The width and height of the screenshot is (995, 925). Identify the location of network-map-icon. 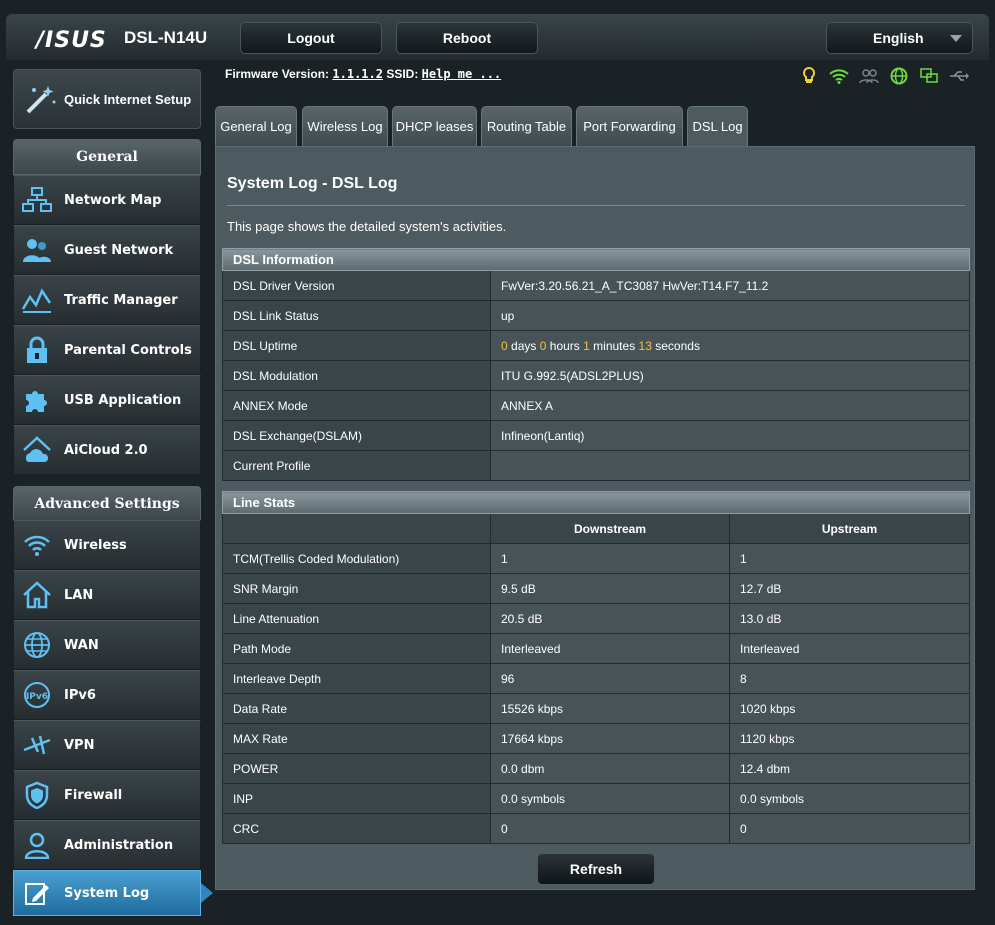
(37, 200).